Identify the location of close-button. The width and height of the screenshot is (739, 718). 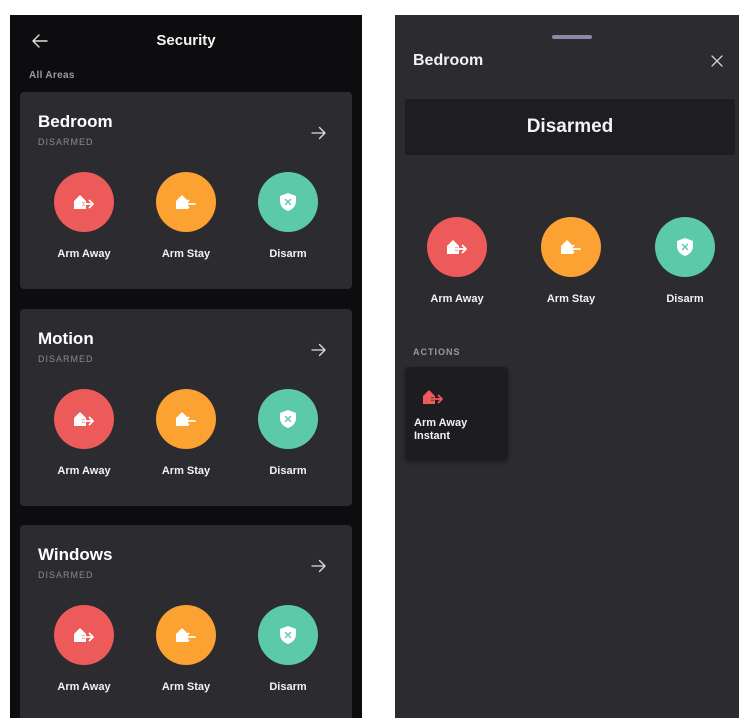
(717, 61).